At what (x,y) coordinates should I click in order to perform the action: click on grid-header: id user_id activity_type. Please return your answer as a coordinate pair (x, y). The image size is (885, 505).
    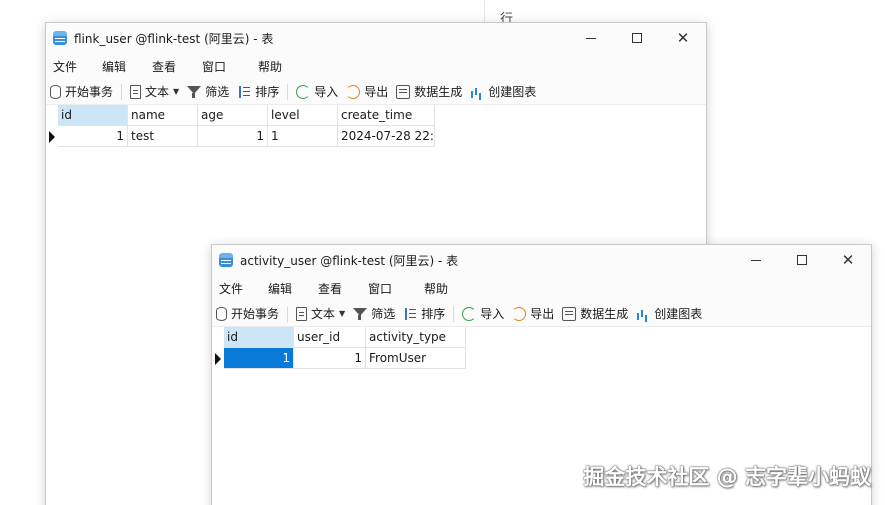
    Looking at the image, I should click on (541, 337).